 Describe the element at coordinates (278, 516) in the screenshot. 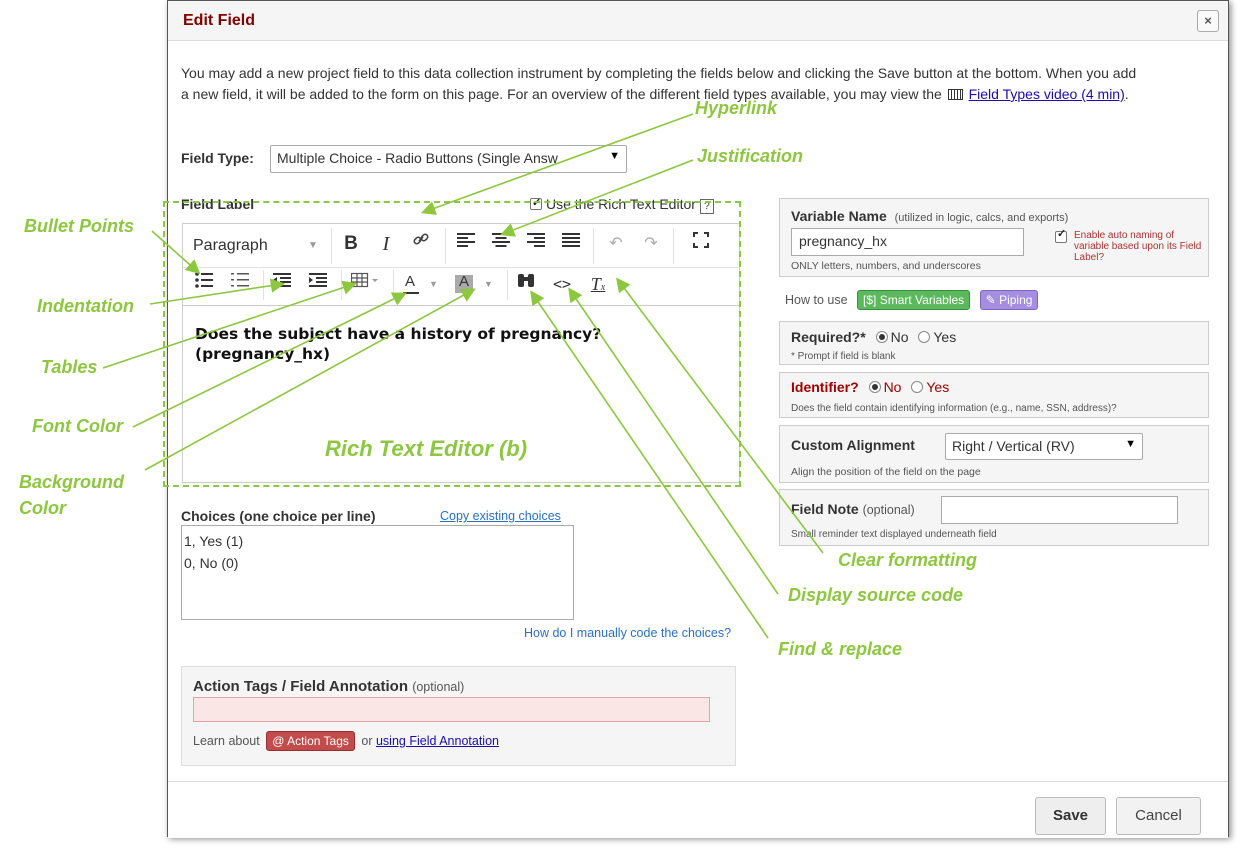

I see `choices-label: Choices (one choice per line)` at that location.